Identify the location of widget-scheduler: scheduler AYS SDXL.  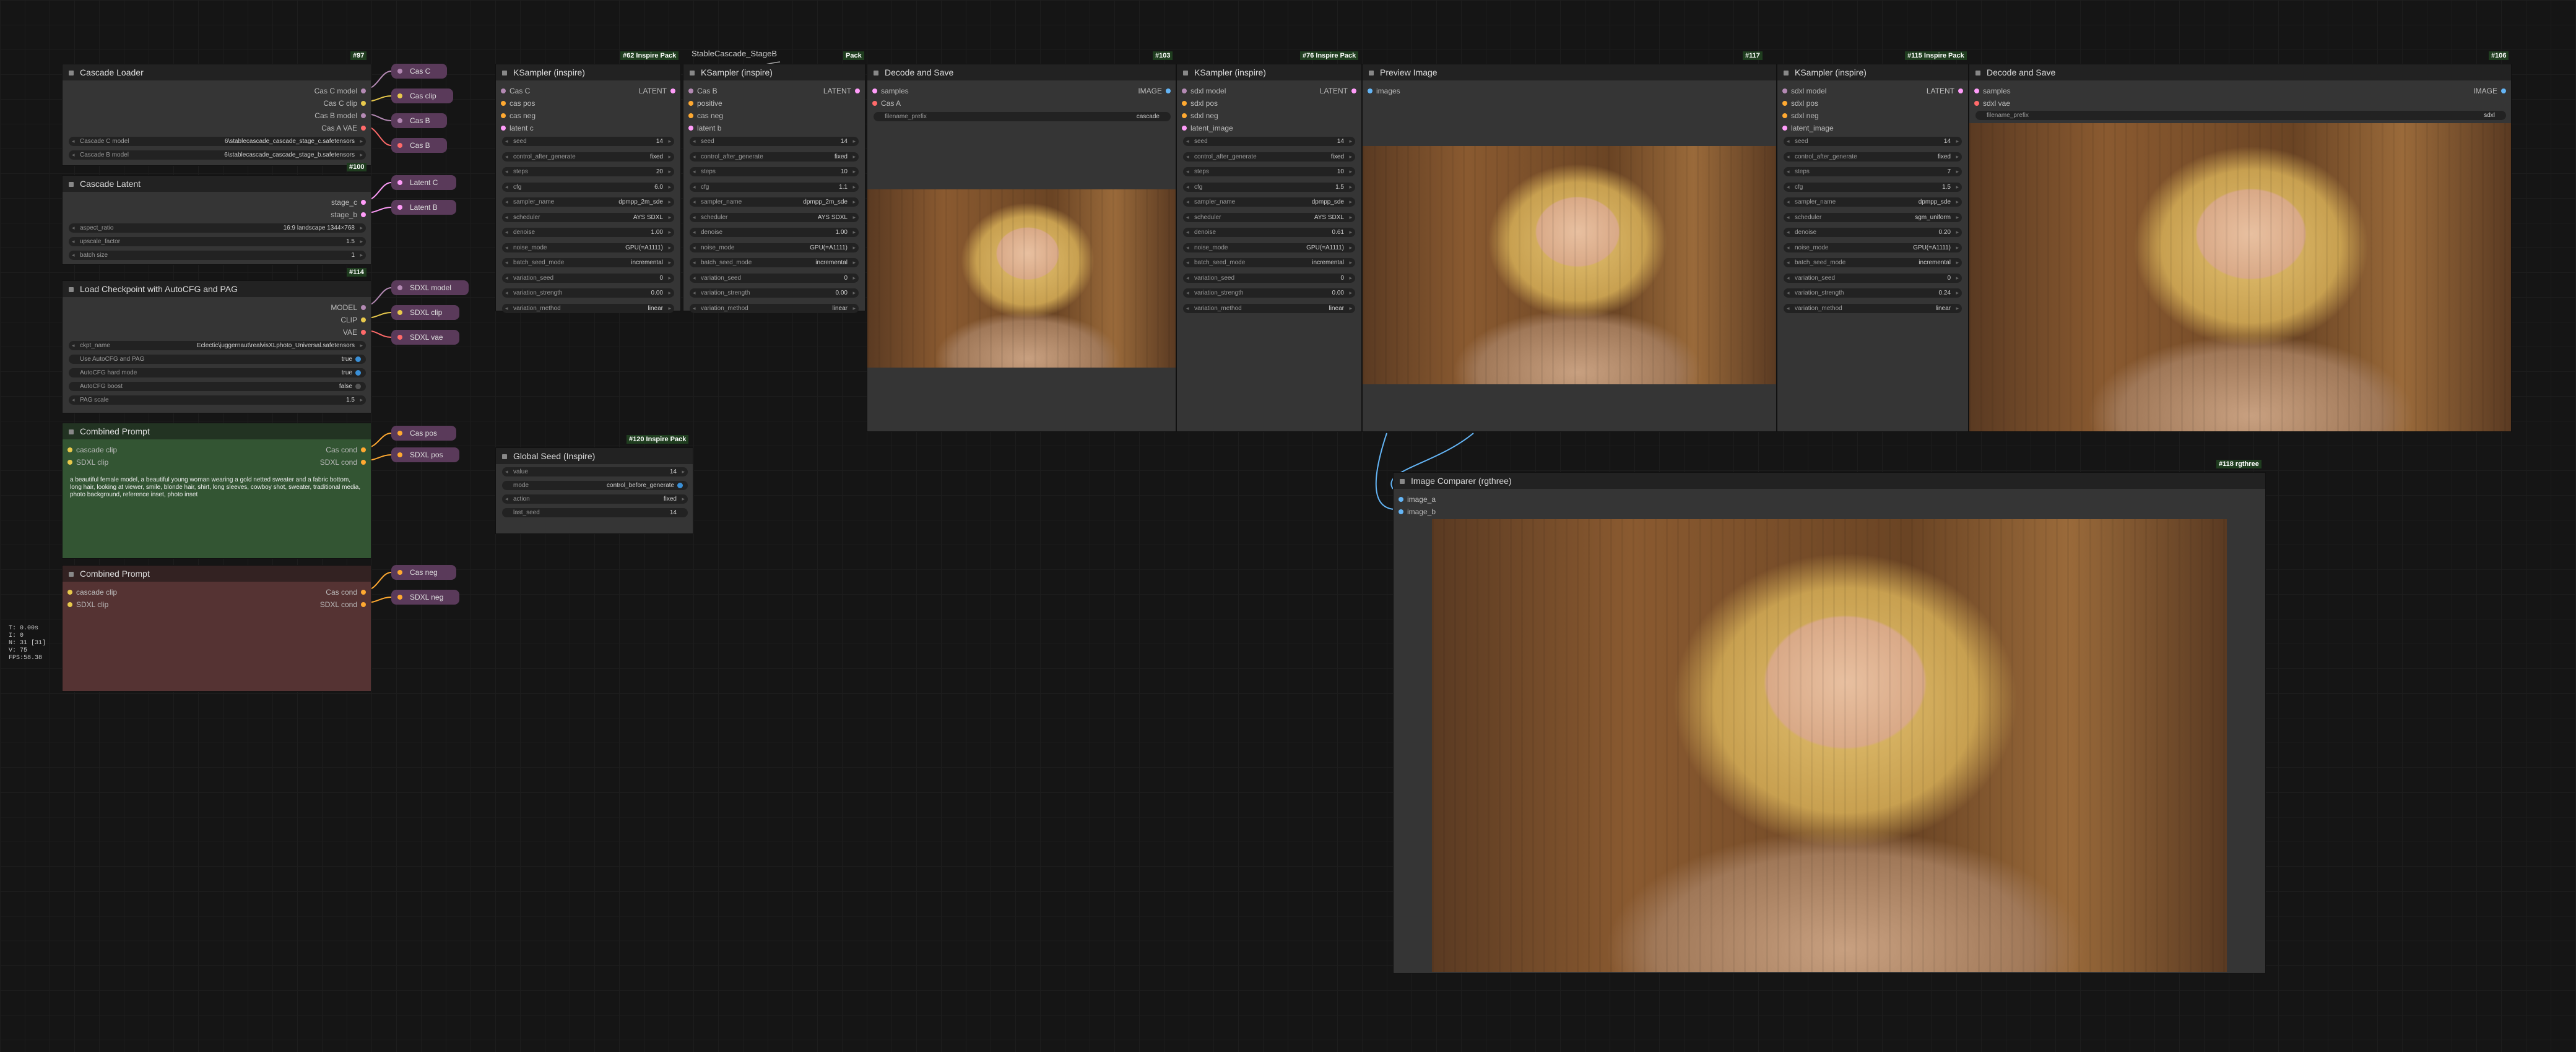
(588, 217).